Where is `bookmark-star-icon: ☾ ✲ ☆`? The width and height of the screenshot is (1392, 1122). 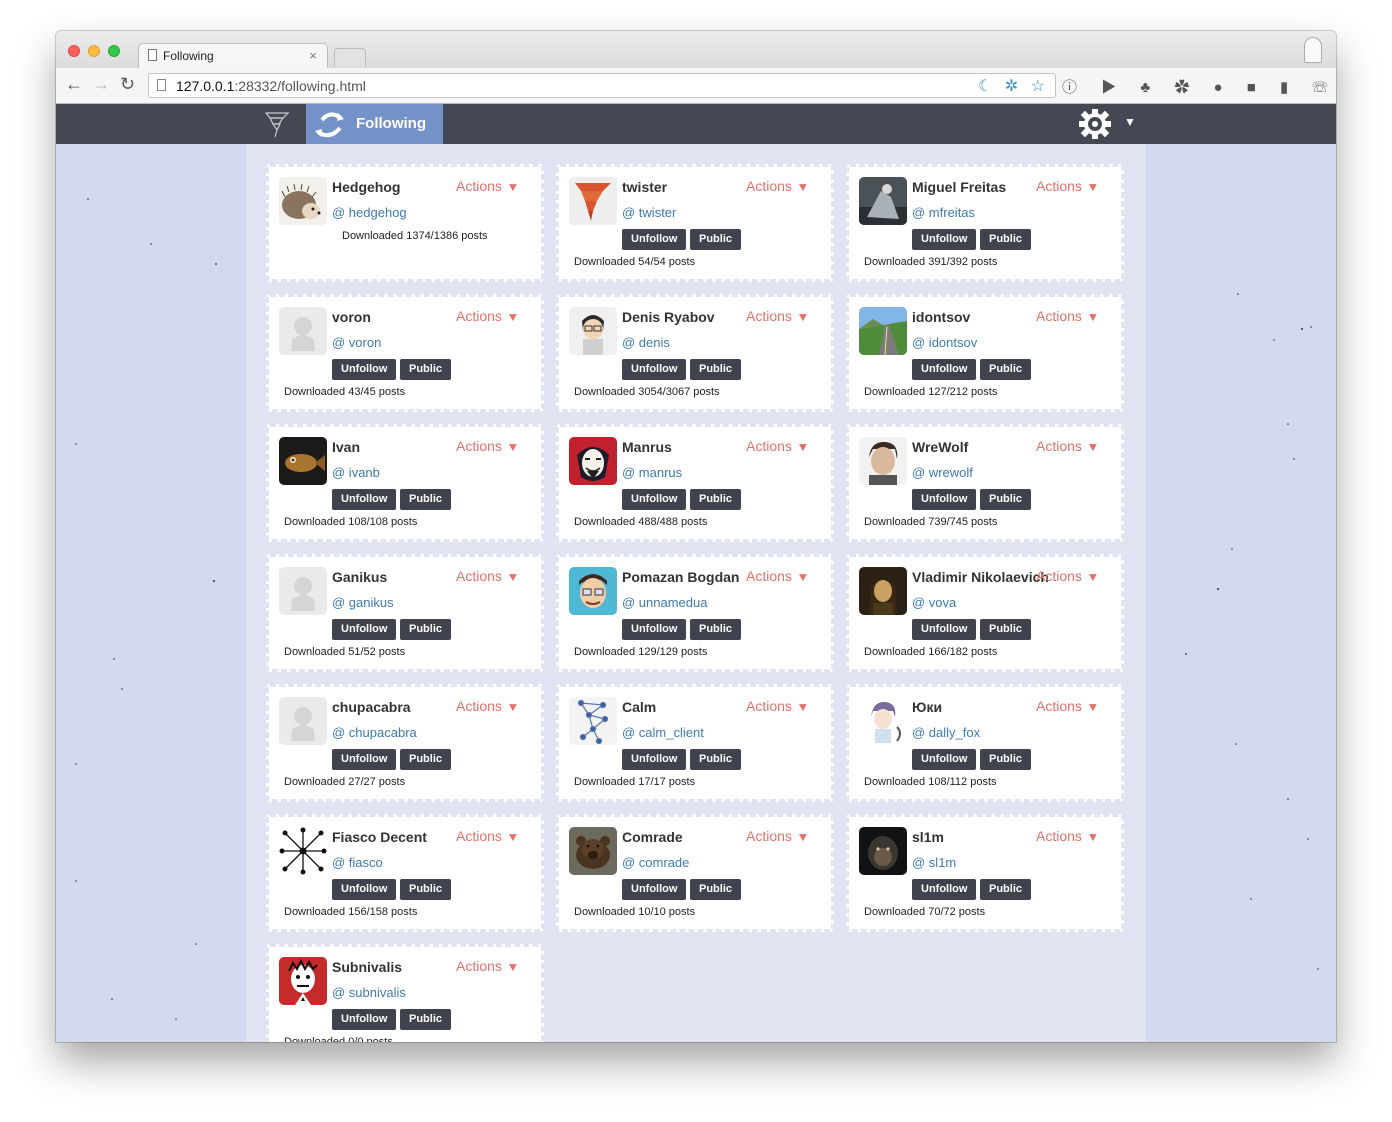 bookmark-star-icon: ☾ ✲ ☆ is located at coordinates (1013, 86).